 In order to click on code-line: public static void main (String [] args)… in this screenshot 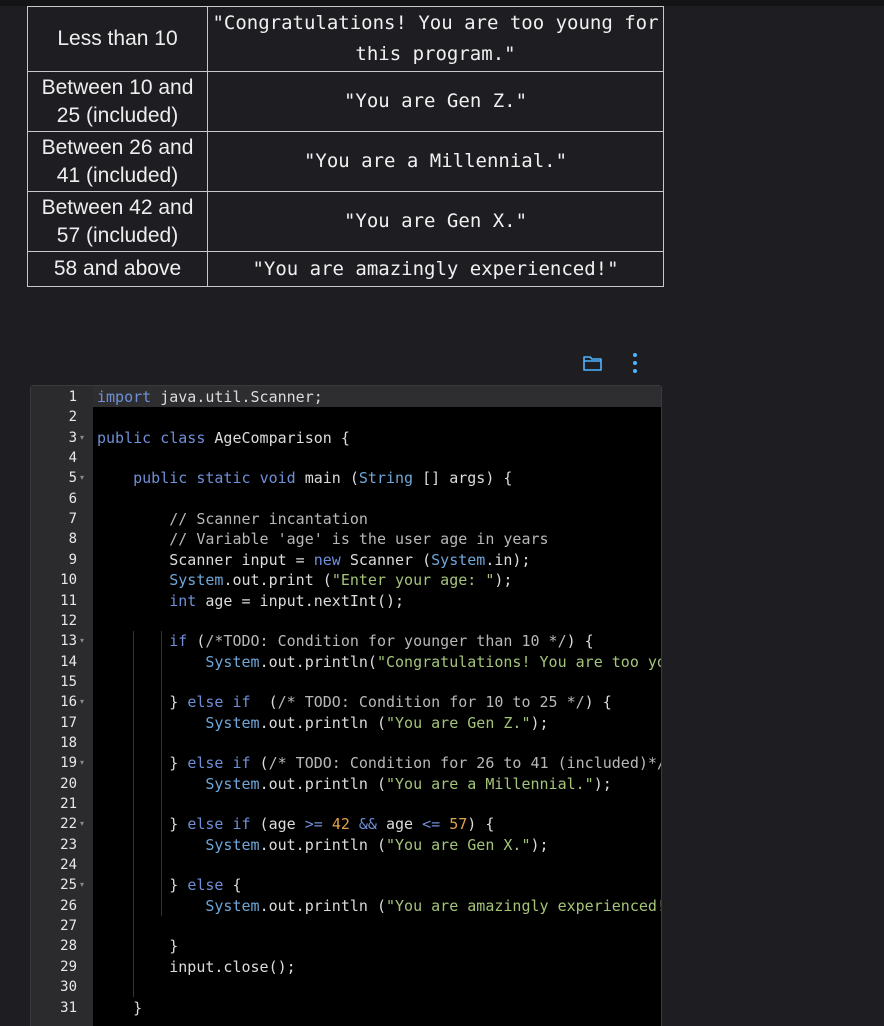, I will do `click(304, 478)`.